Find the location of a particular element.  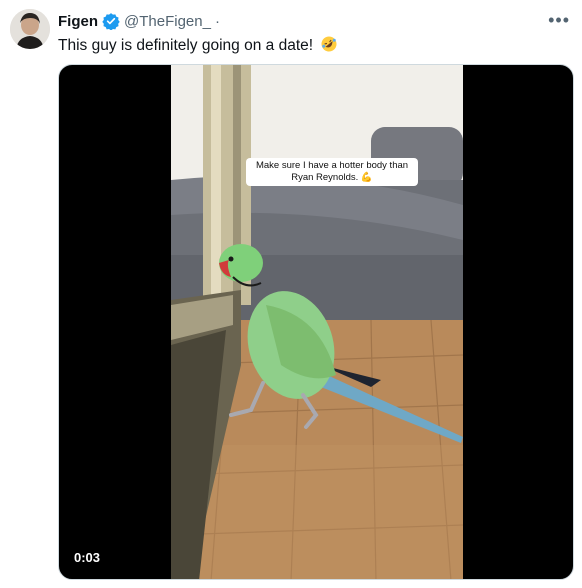

more-options-icon: ••• is located at coordinates (559, 20).